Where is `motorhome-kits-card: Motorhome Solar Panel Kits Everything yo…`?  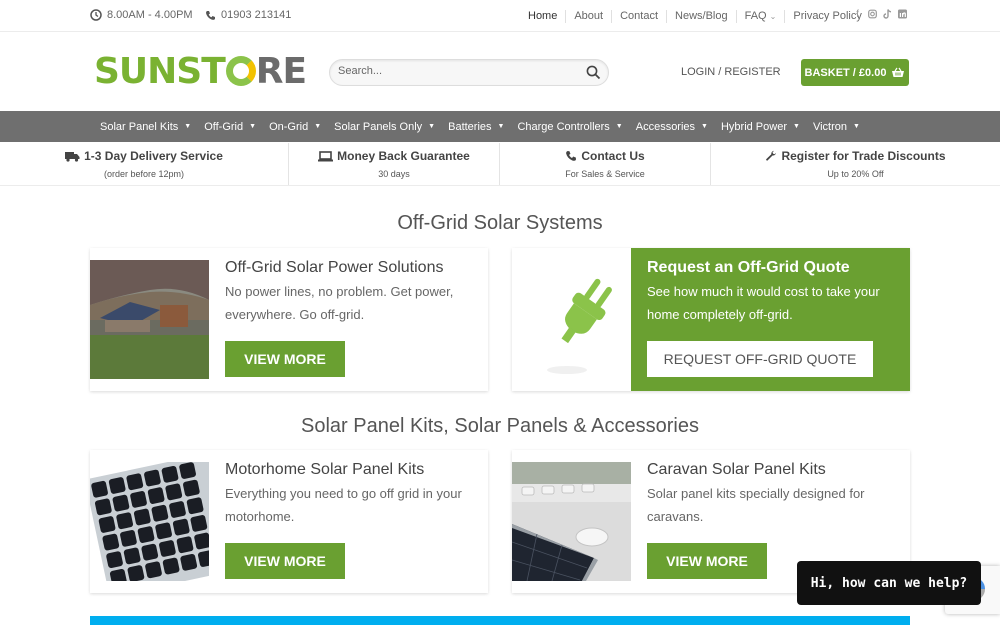
motorhome-kits-card: Motorhome Solar Panel Kits Everything yo… is located at coordinates (289, 521).